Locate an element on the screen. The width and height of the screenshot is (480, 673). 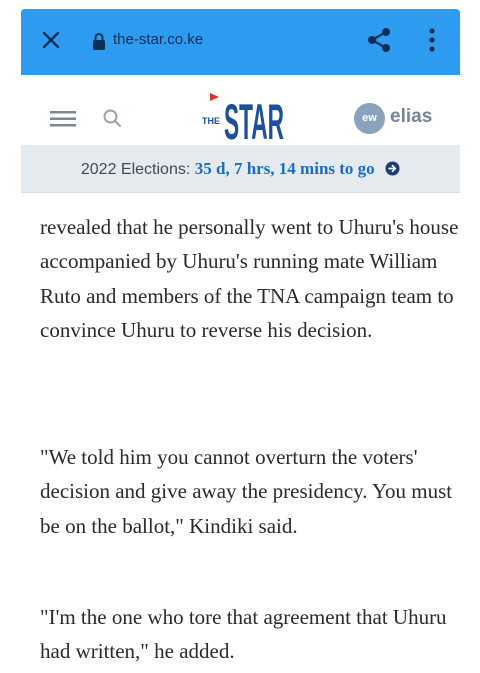
url-text: the-star.co.ke is located at coordinates (158, 40).